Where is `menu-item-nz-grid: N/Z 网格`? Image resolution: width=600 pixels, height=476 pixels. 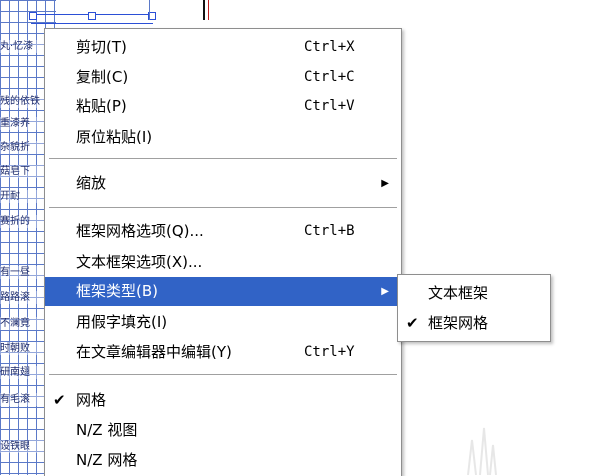 menu-item-nz-grid: N/Z 网格 is located at coordinates (223, 460).